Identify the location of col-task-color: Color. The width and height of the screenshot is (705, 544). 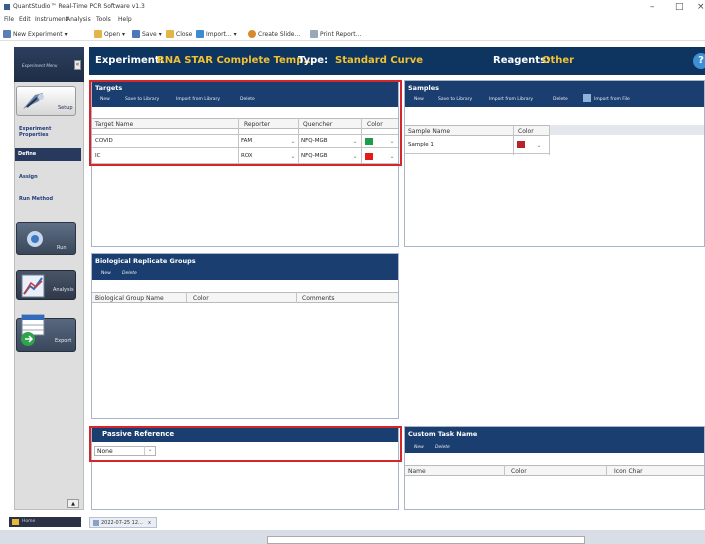
(519, 471).